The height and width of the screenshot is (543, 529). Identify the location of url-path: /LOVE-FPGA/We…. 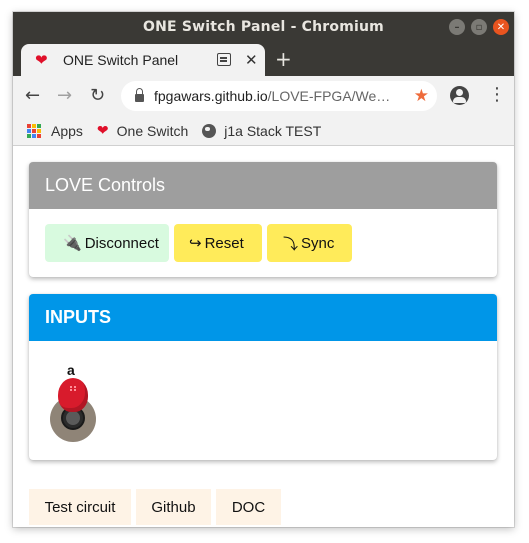
(329, 96).